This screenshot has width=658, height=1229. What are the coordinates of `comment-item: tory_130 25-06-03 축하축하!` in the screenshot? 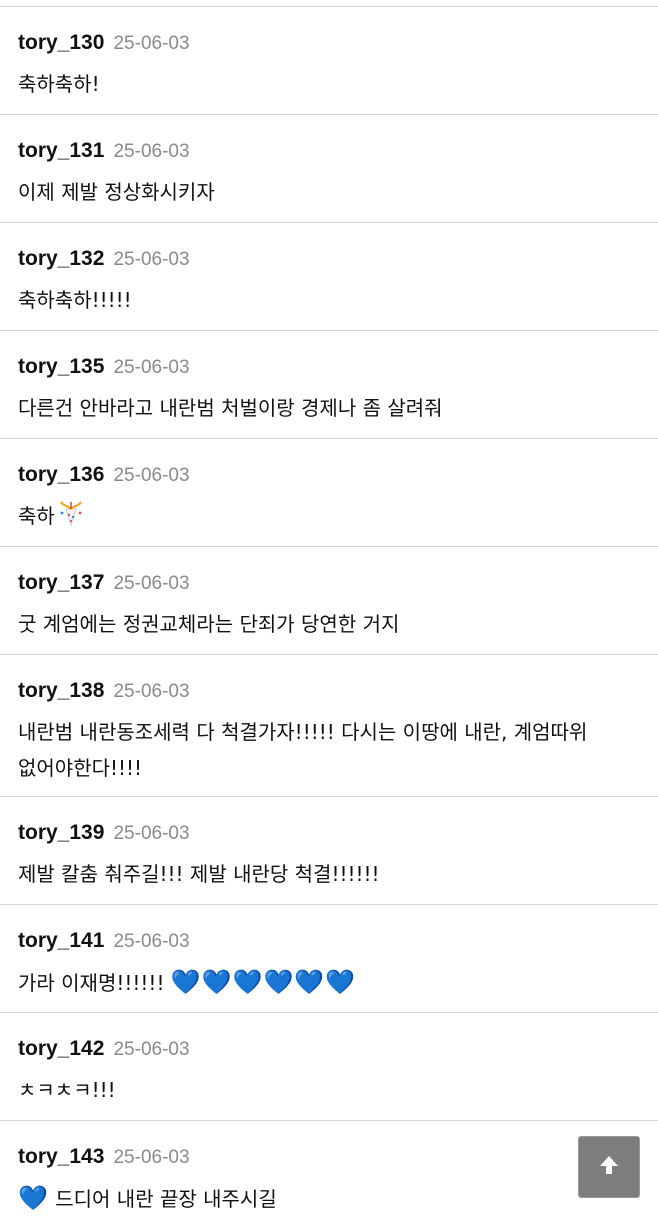 It's located at (329, 61).